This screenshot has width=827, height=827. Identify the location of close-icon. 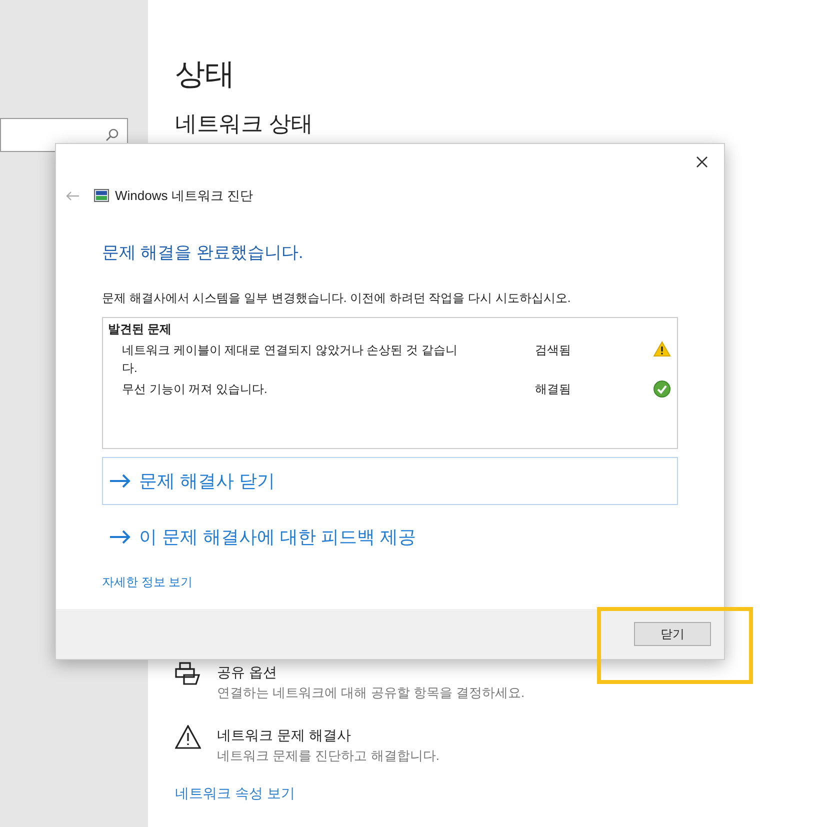
(702, 162).